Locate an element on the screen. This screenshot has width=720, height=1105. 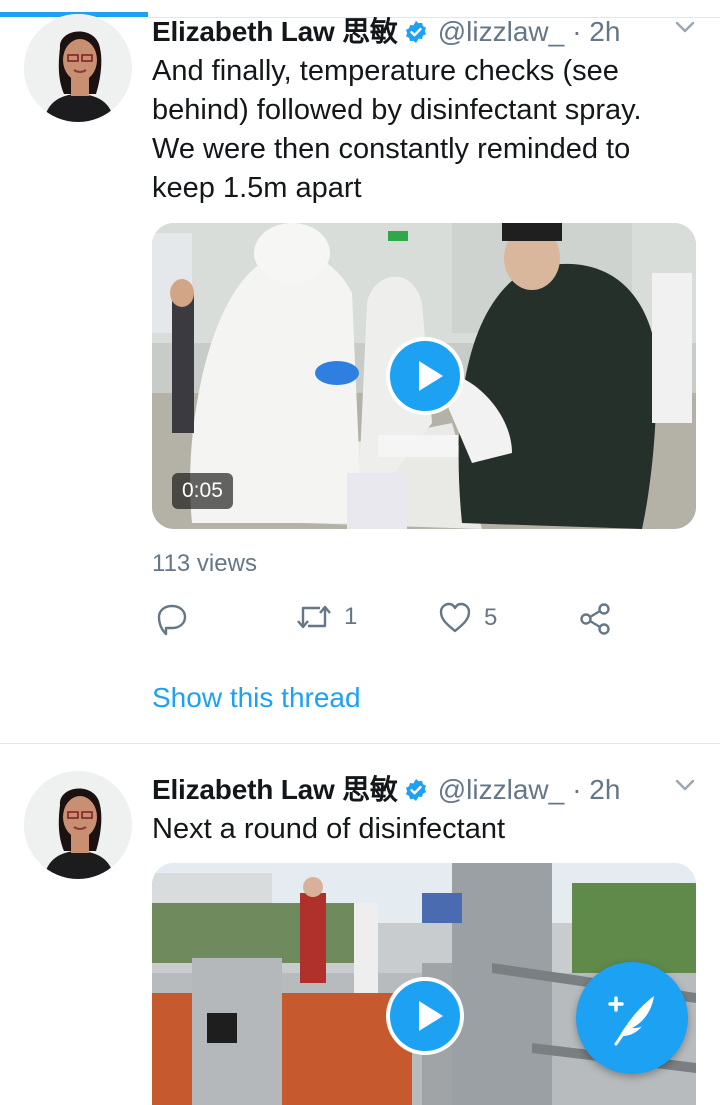
show-thread-link: Show this thread is located at coordinates (256, 698).